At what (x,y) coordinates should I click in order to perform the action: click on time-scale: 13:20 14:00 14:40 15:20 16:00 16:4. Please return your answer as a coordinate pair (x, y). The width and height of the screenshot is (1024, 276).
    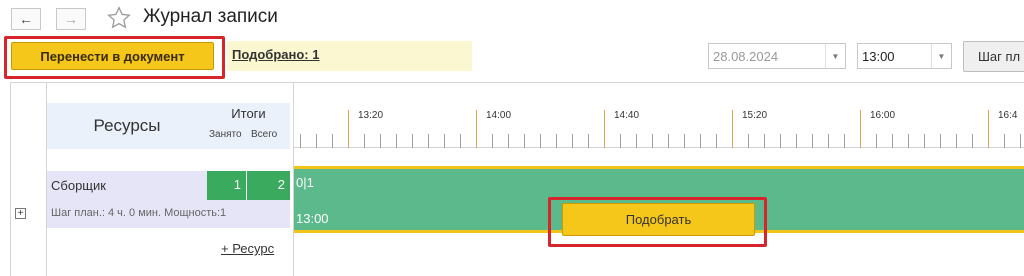
    Looking at the image, I should click on (659, 126).